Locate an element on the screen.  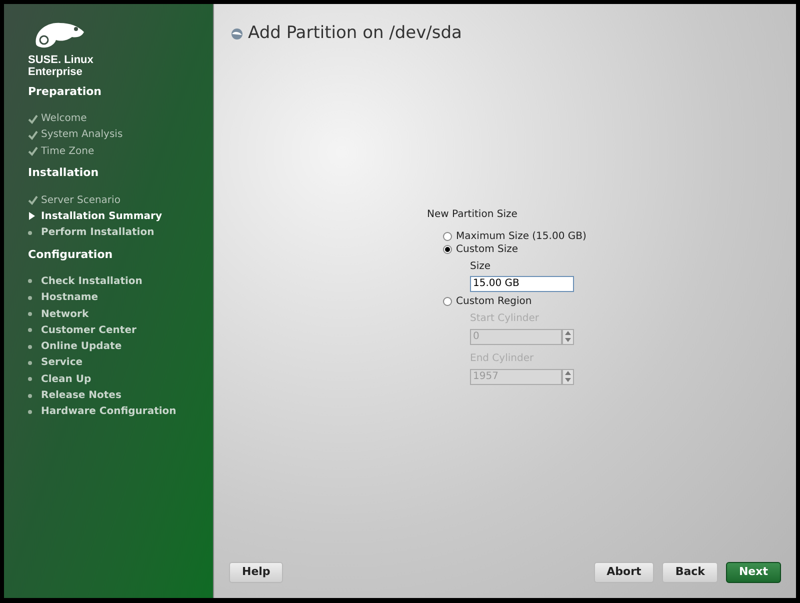
dialog-button: Back is located at coordinates (690, 572).